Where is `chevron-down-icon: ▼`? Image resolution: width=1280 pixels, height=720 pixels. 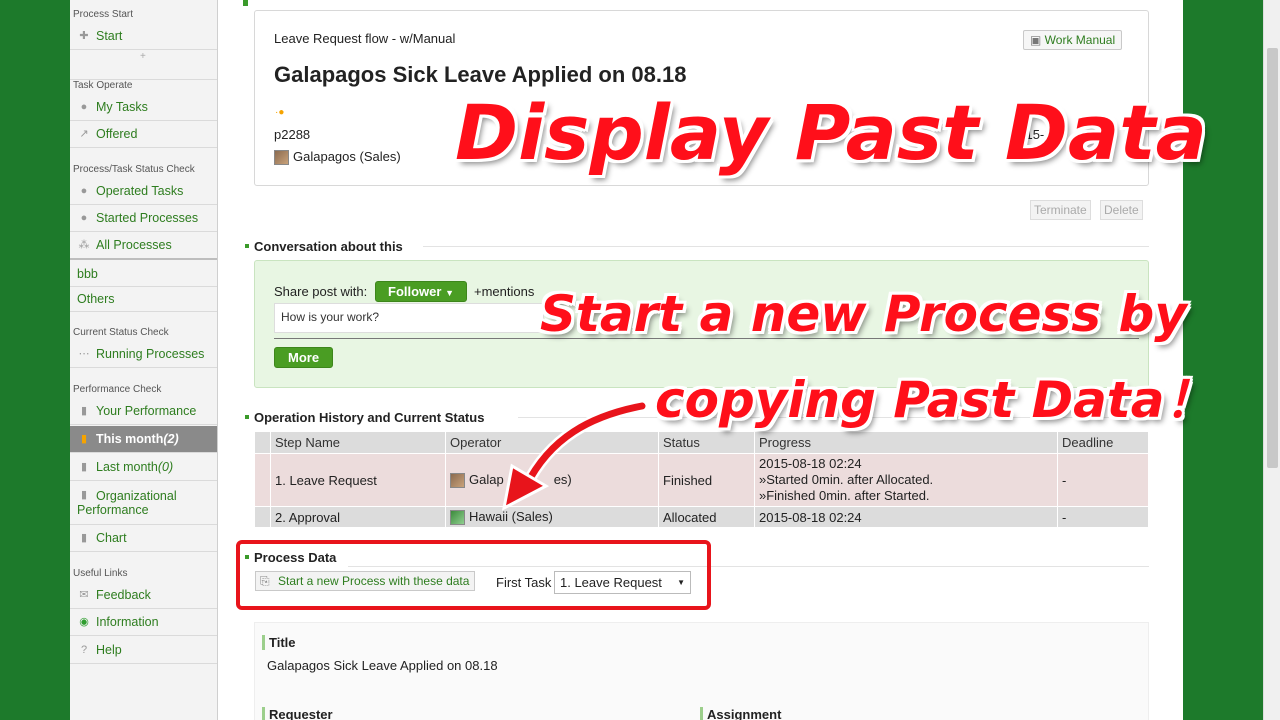
chevron-down-icon: ▼ is located at coordinates (449, 293).